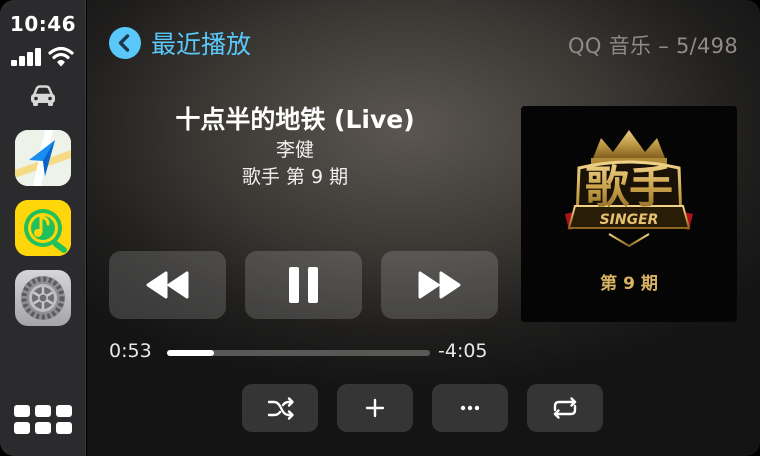 The image size is (760, 456). What do you see at coordinates (295, 119) in the screenshot?
I see `track-title: 十点半的地铁 (Live)` at bounding box center [295, 119].